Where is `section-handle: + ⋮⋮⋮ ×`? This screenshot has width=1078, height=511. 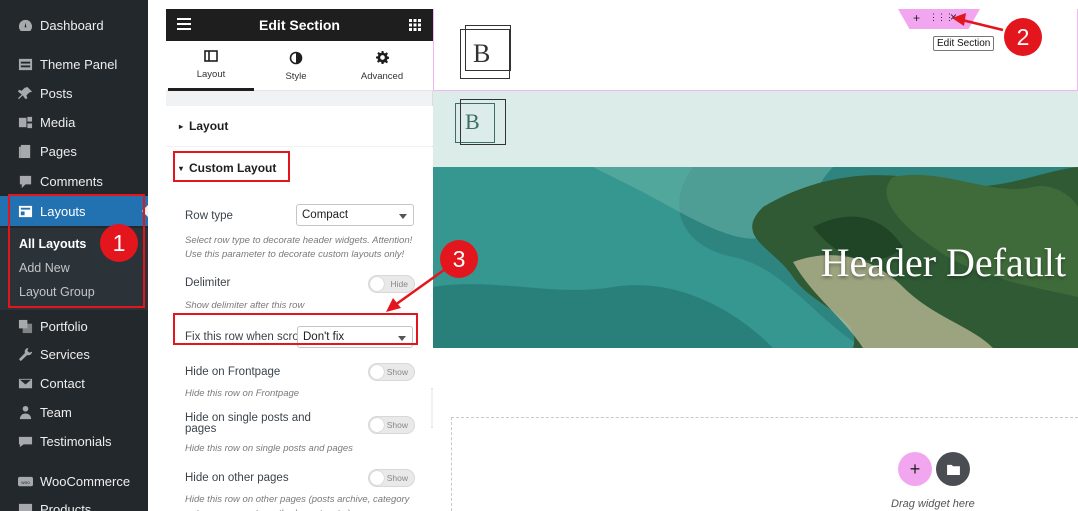 section-handle: + ⋮⋮⋮ × is located at coordinates (939, 19).